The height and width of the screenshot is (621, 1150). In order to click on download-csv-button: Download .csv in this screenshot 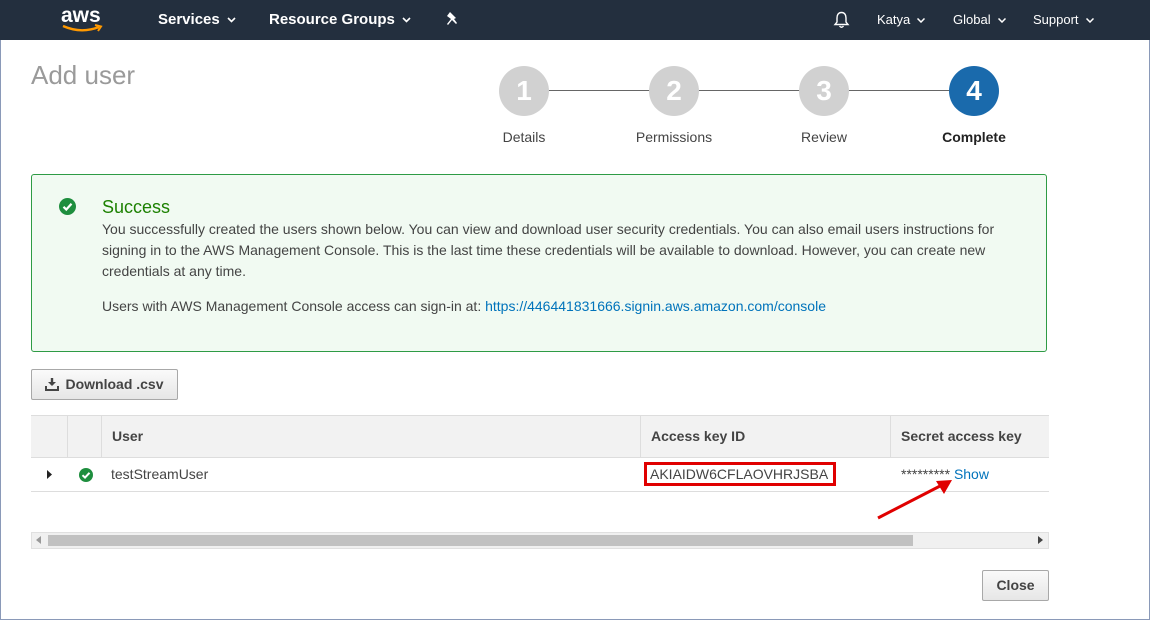, I will do `click(104, 384)`.